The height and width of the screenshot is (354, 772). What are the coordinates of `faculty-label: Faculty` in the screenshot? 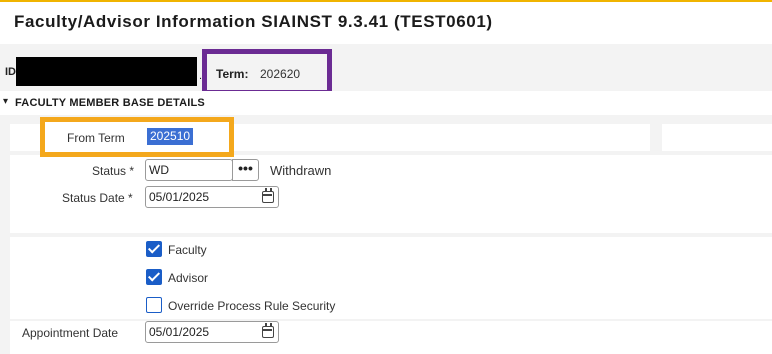 It's located at (187, 250).